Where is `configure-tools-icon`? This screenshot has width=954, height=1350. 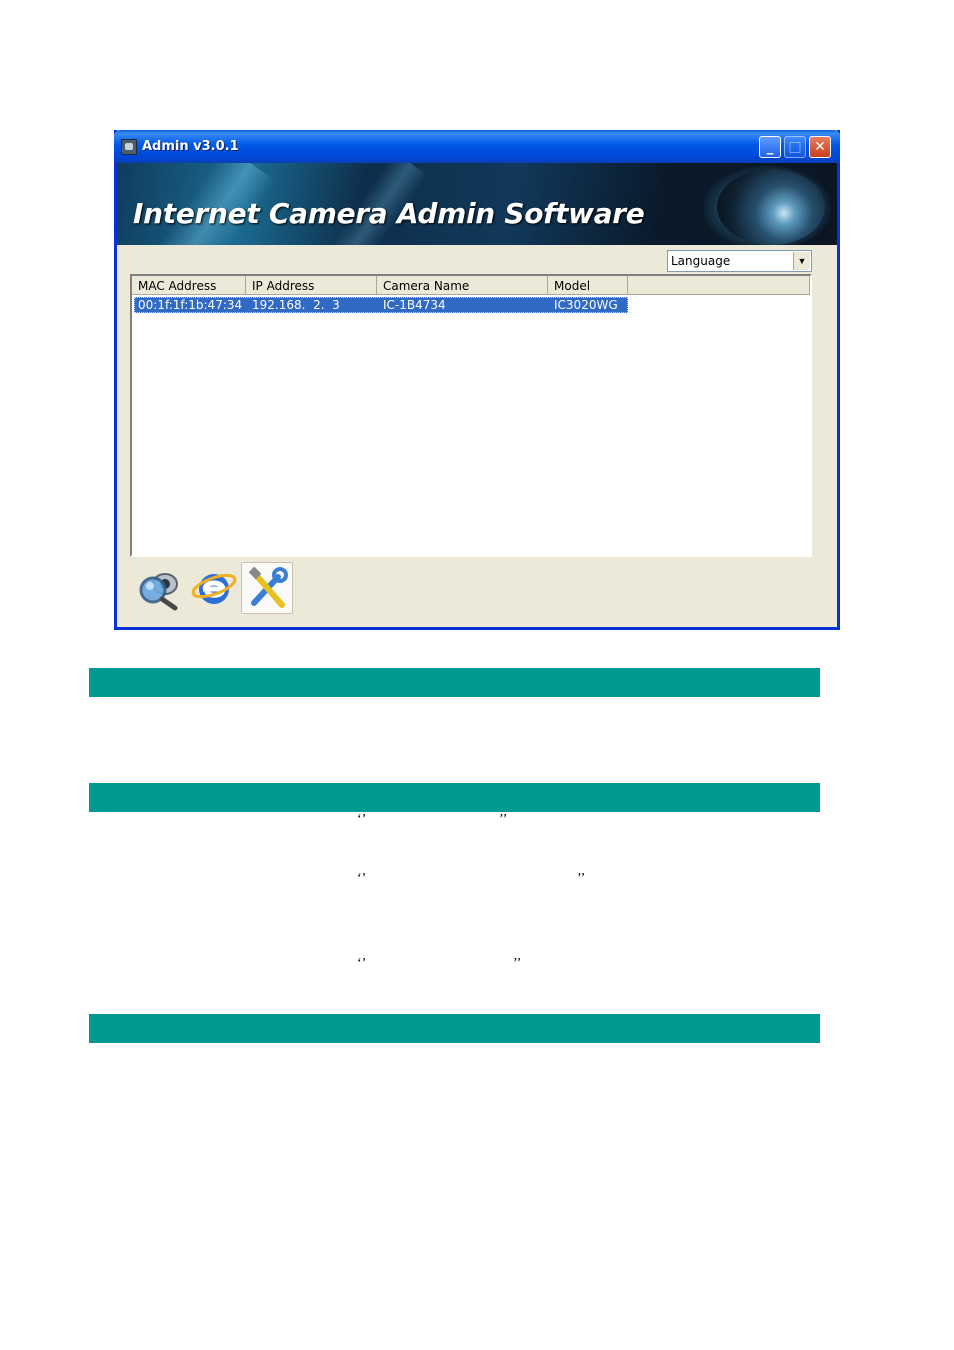 configure-tools-icon is located at coordinates (268, 587).